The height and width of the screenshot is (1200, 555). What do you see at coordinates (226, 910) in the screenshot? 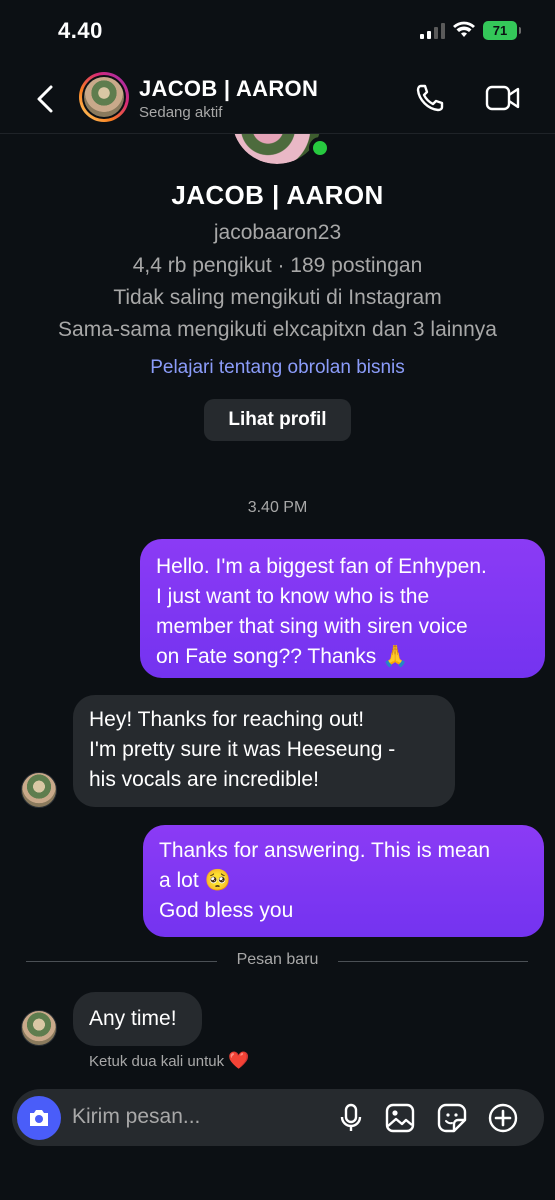
I see `message-line: God bless you` at bounding box center [226, 910].